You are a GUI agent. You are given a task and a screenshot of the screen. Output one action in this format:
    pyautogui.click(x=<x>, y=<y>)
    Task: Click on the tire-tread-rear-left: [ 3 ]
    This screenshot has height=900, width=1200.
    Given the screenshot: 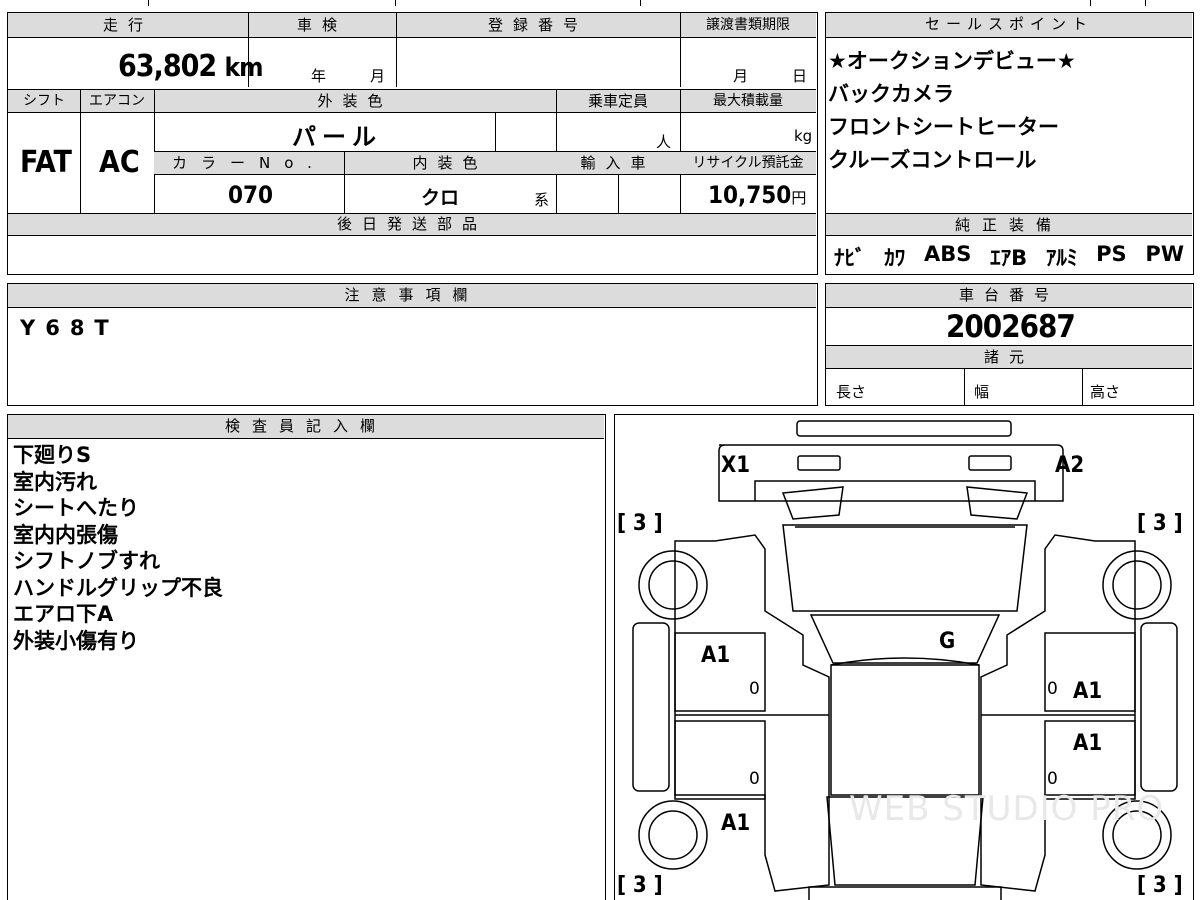 What is the action you would take?
    pyautogui.click(x=640, y=885)
    